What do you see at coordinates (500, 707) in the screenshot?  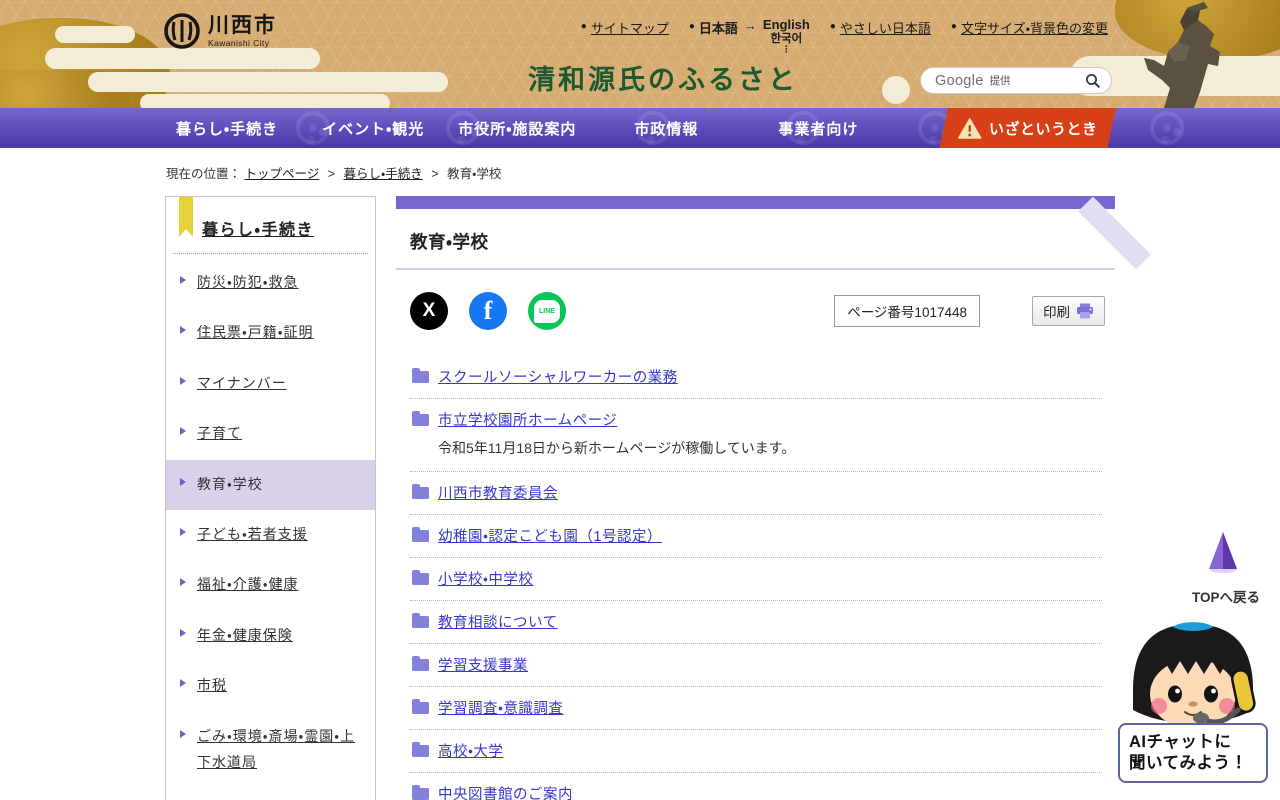 I see `content-link: 学習調査・意識調査` at bounding box center [500, 707].